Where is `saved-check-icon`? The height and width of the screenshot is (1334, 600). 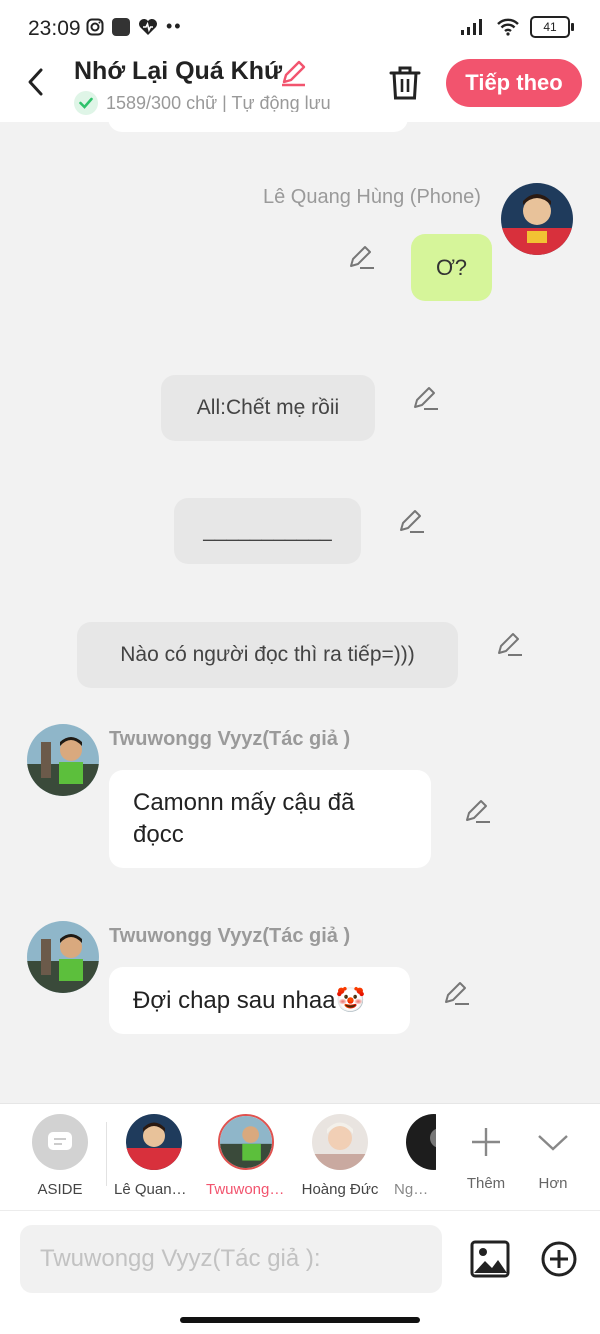 saved-check-icon is located at coordinates (86, 103).